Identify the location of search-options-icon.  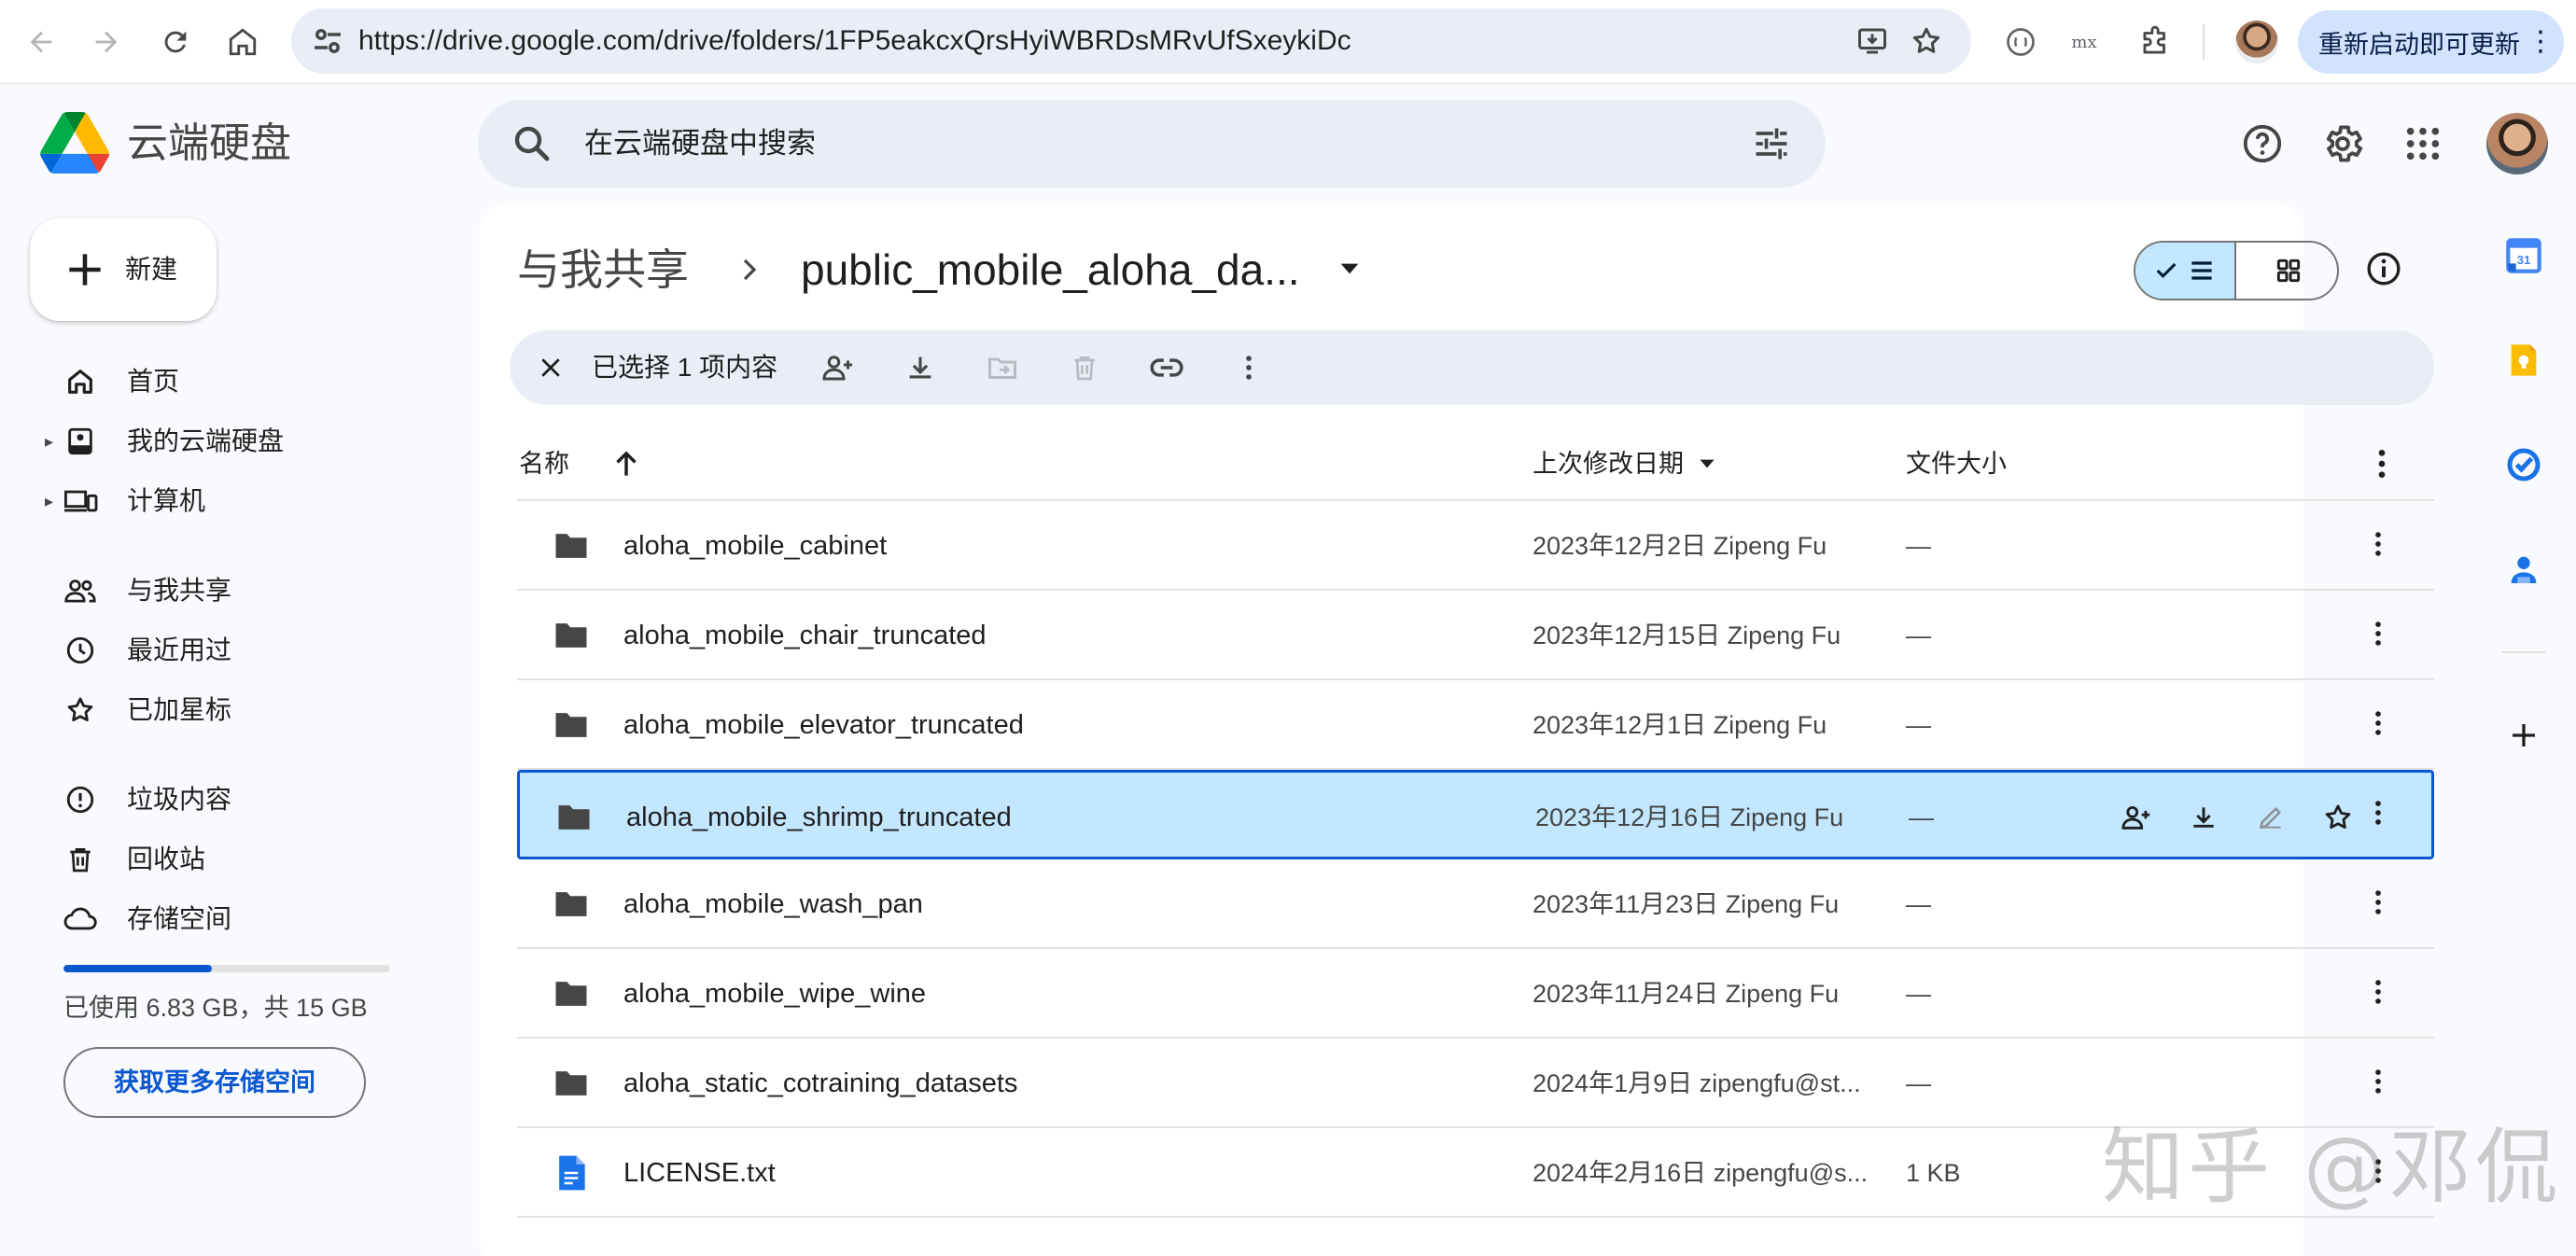
(1771, 144).